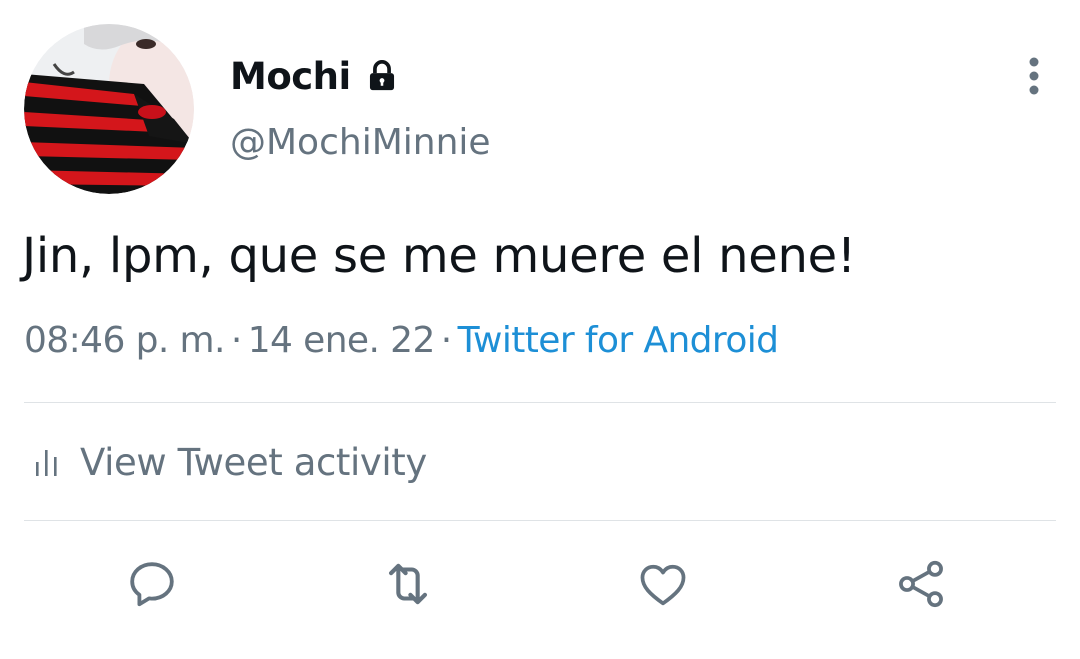 Image resolution: width=1080 pixels, height=659 pixels. What do you see at coordinates (382, 76) in the screenshot?
I see `lock-icon` at bounding box center [382, 76].